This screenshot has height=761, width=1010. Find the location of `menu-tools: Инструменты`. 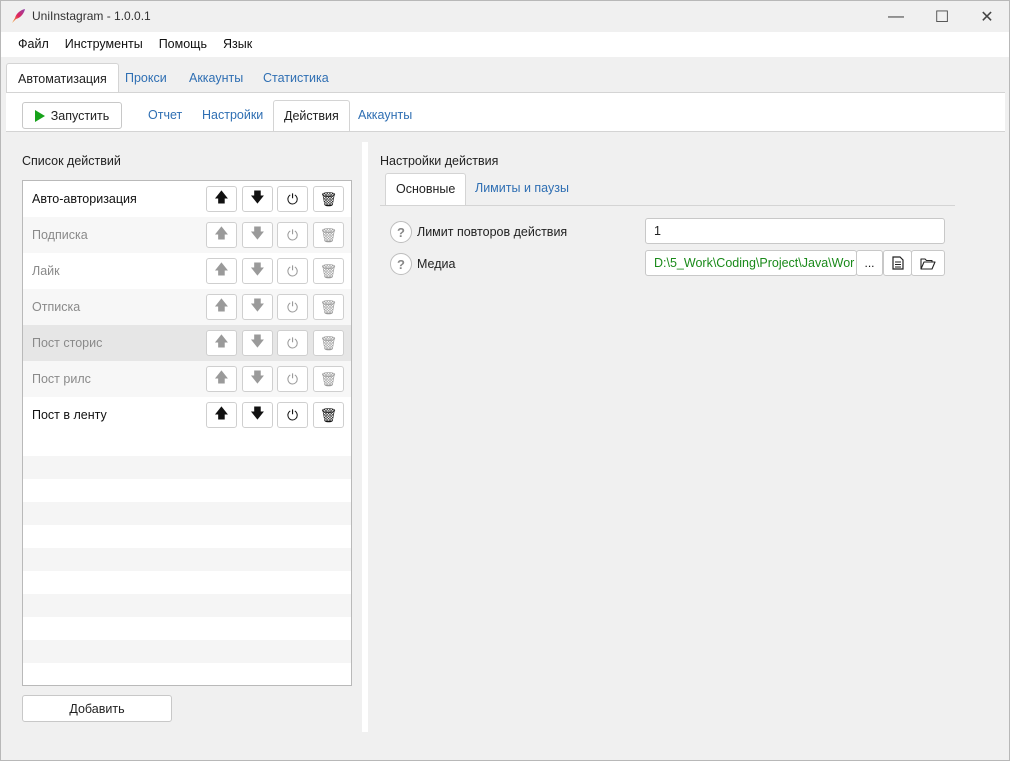

menu-tools: Инструменты is located at coordinates (104, 44).